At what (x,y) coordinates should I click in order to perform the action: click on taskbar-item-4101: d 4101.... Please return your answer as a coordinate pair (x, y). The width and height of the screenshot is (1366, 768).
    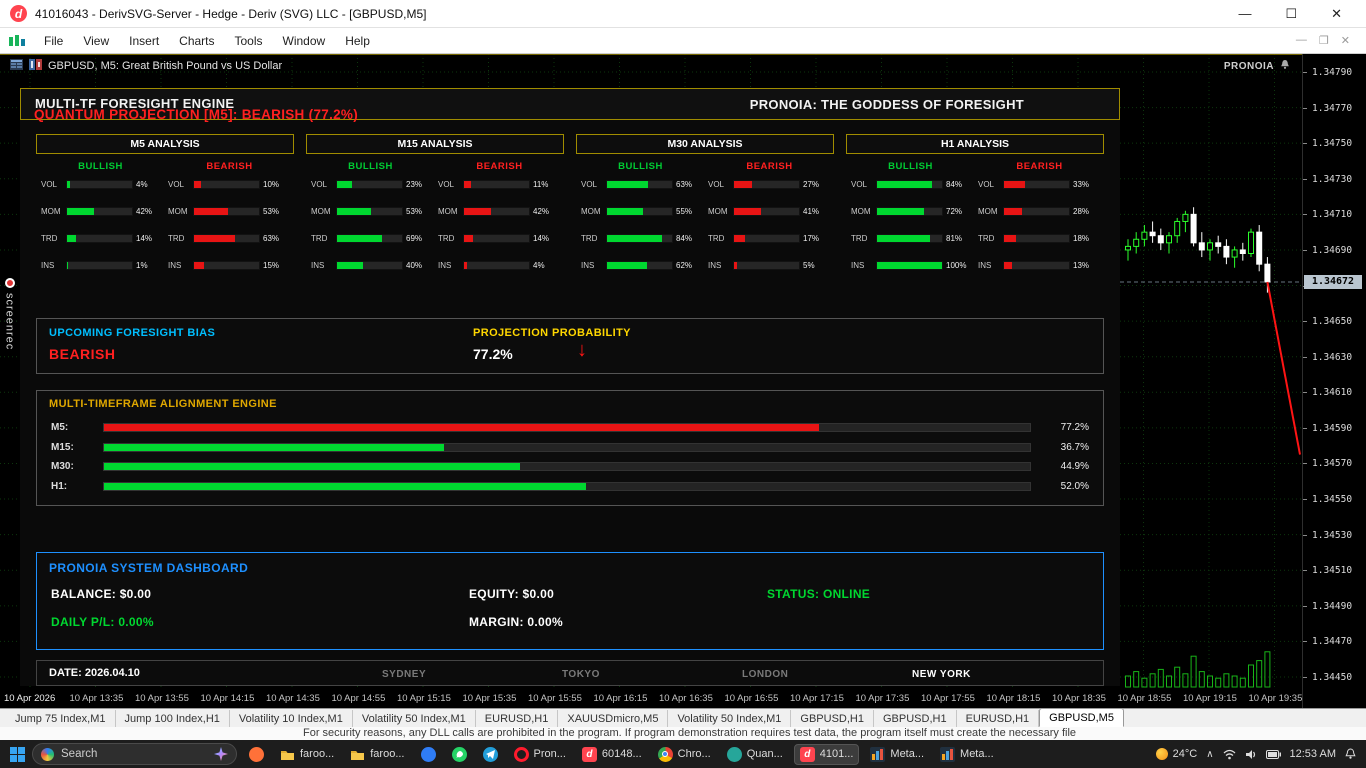
    Looking at the image, I should click on (826, 754).